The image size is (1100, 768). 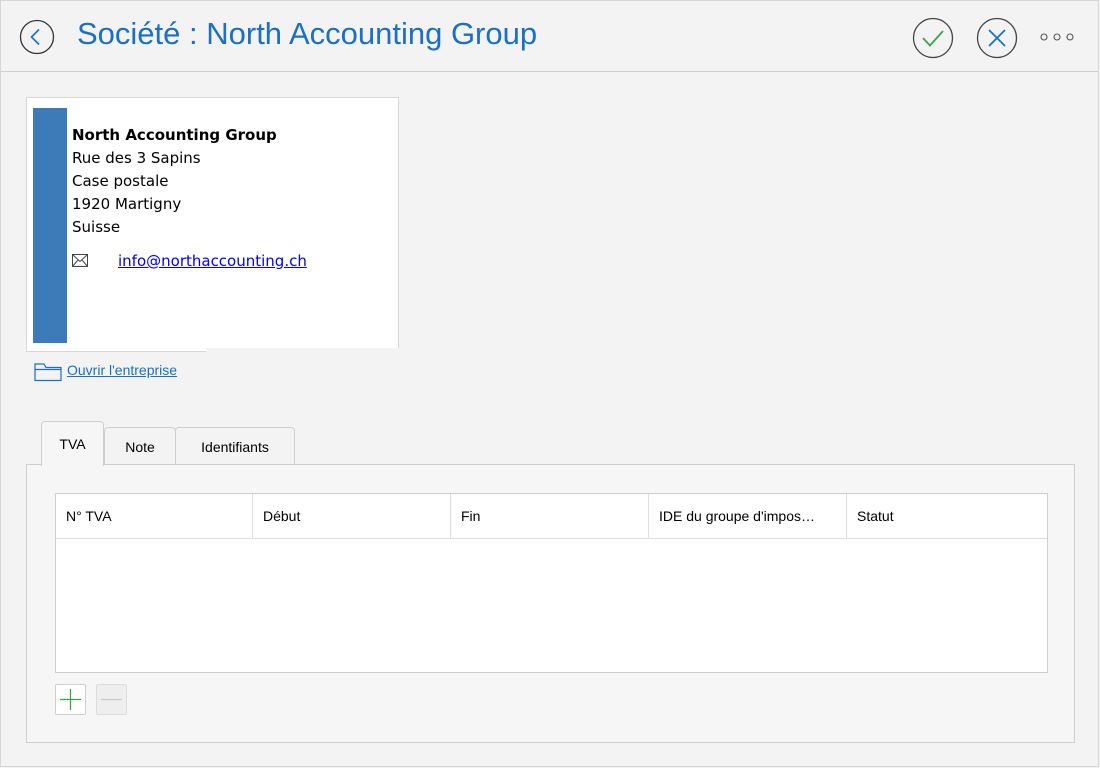 What do you see at coordinates (549, 36) in the screenshot?
I see `header-bar: Société : North Accounting Group` at bounding box center [549, 36].